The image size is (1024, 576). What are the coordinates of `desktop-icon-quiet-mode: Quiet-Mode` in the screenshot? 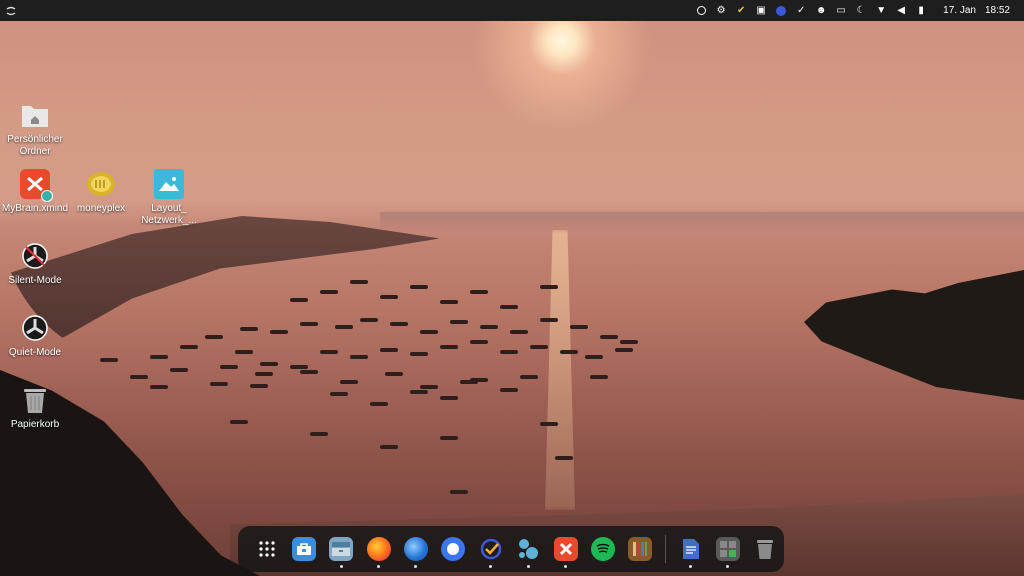 It's located at (35, 336).